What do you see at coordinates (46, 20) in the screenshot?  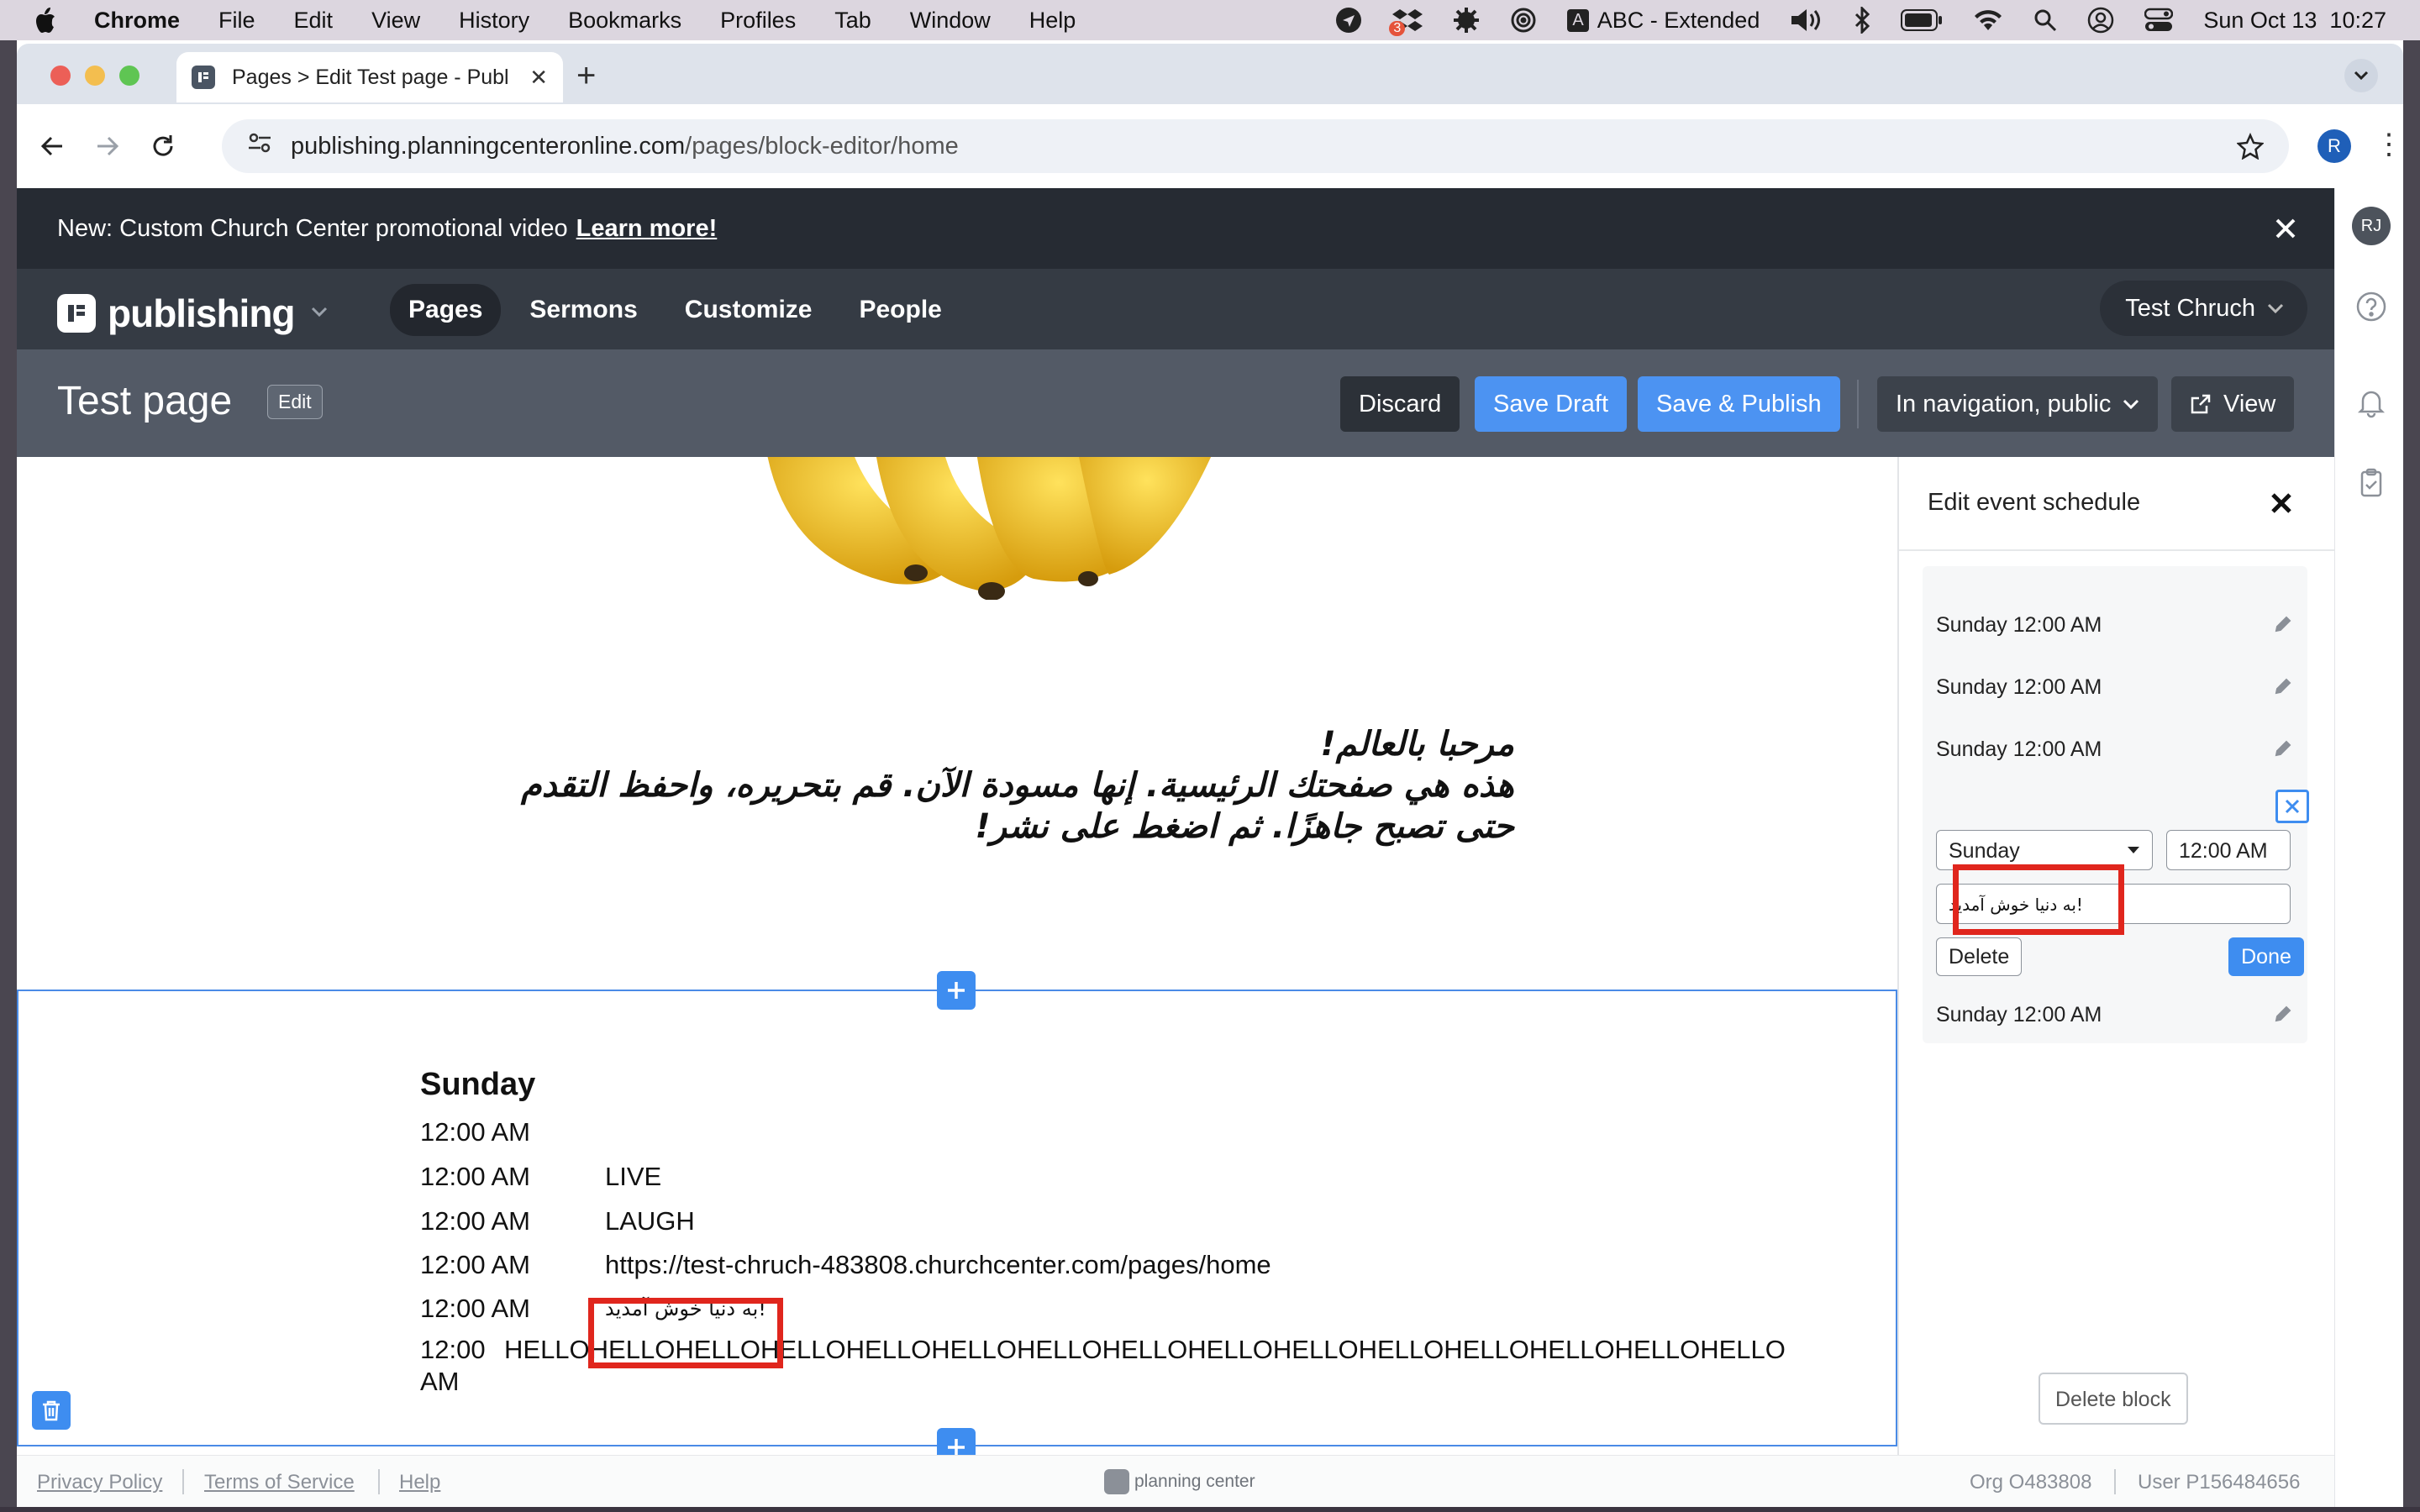 I see `apple-icon` at bounding box center [46, 20].